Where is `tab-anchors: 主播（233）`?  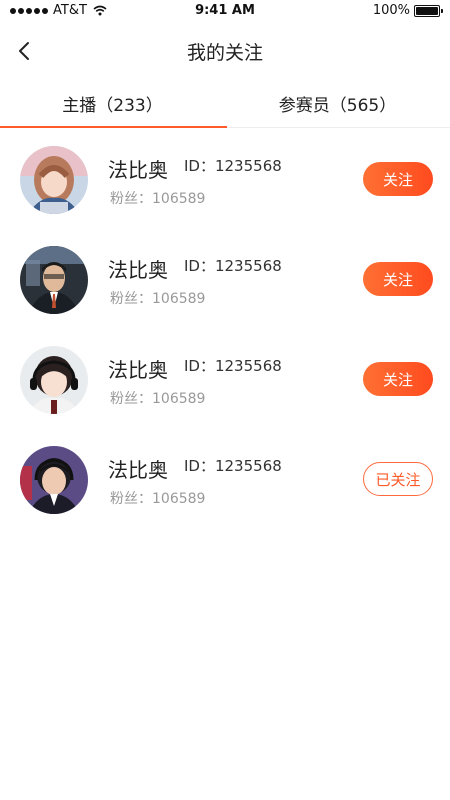
tab-anchors: 主播（233） is located at coordinates (112, 103).